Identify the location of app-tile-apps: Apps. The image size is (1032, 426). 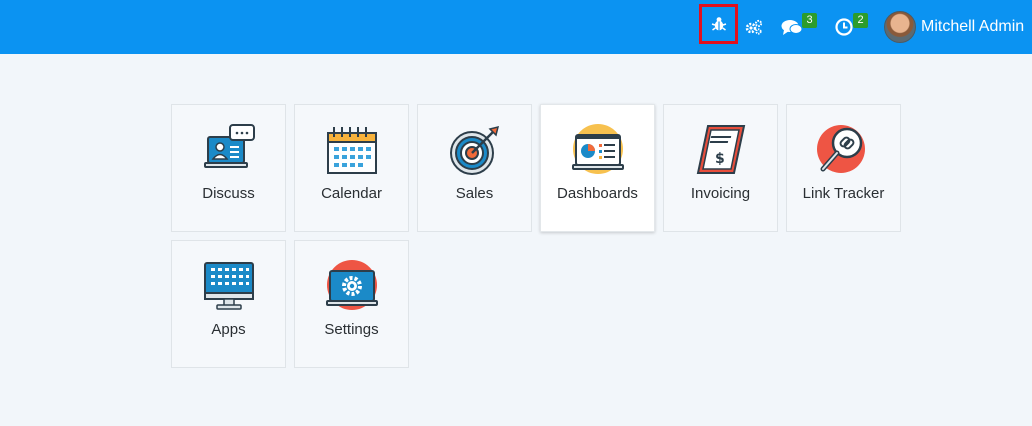
(228, 304).